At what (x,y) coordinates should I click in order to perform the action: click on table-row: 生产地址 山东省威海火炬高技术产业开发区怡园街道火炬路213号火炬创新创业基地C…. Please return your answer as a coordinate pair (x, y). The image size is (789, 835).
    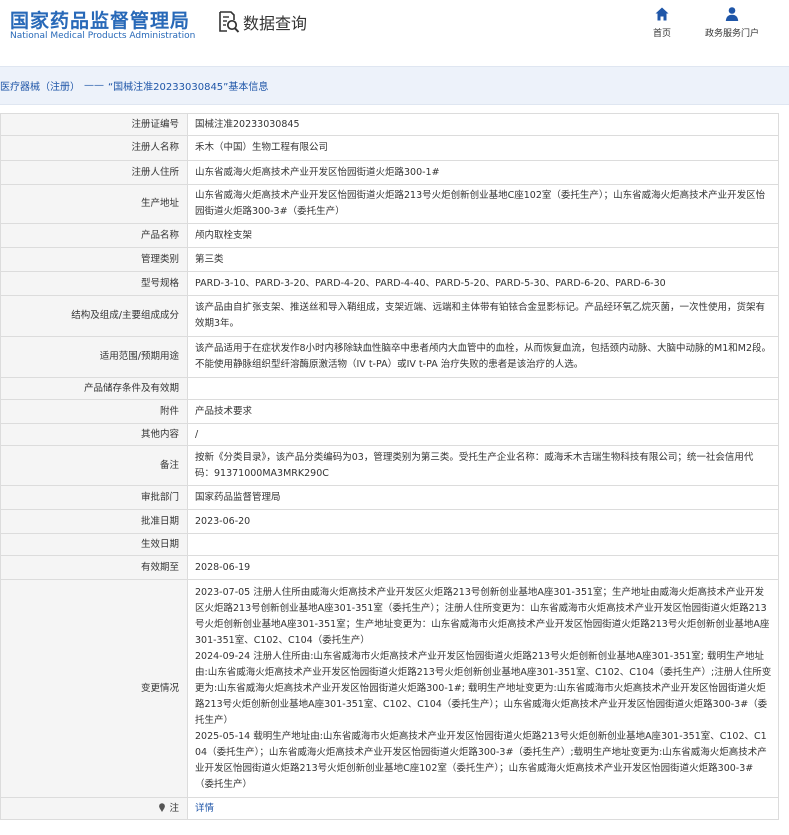
    Looking at the image, I should click on (389, 204).